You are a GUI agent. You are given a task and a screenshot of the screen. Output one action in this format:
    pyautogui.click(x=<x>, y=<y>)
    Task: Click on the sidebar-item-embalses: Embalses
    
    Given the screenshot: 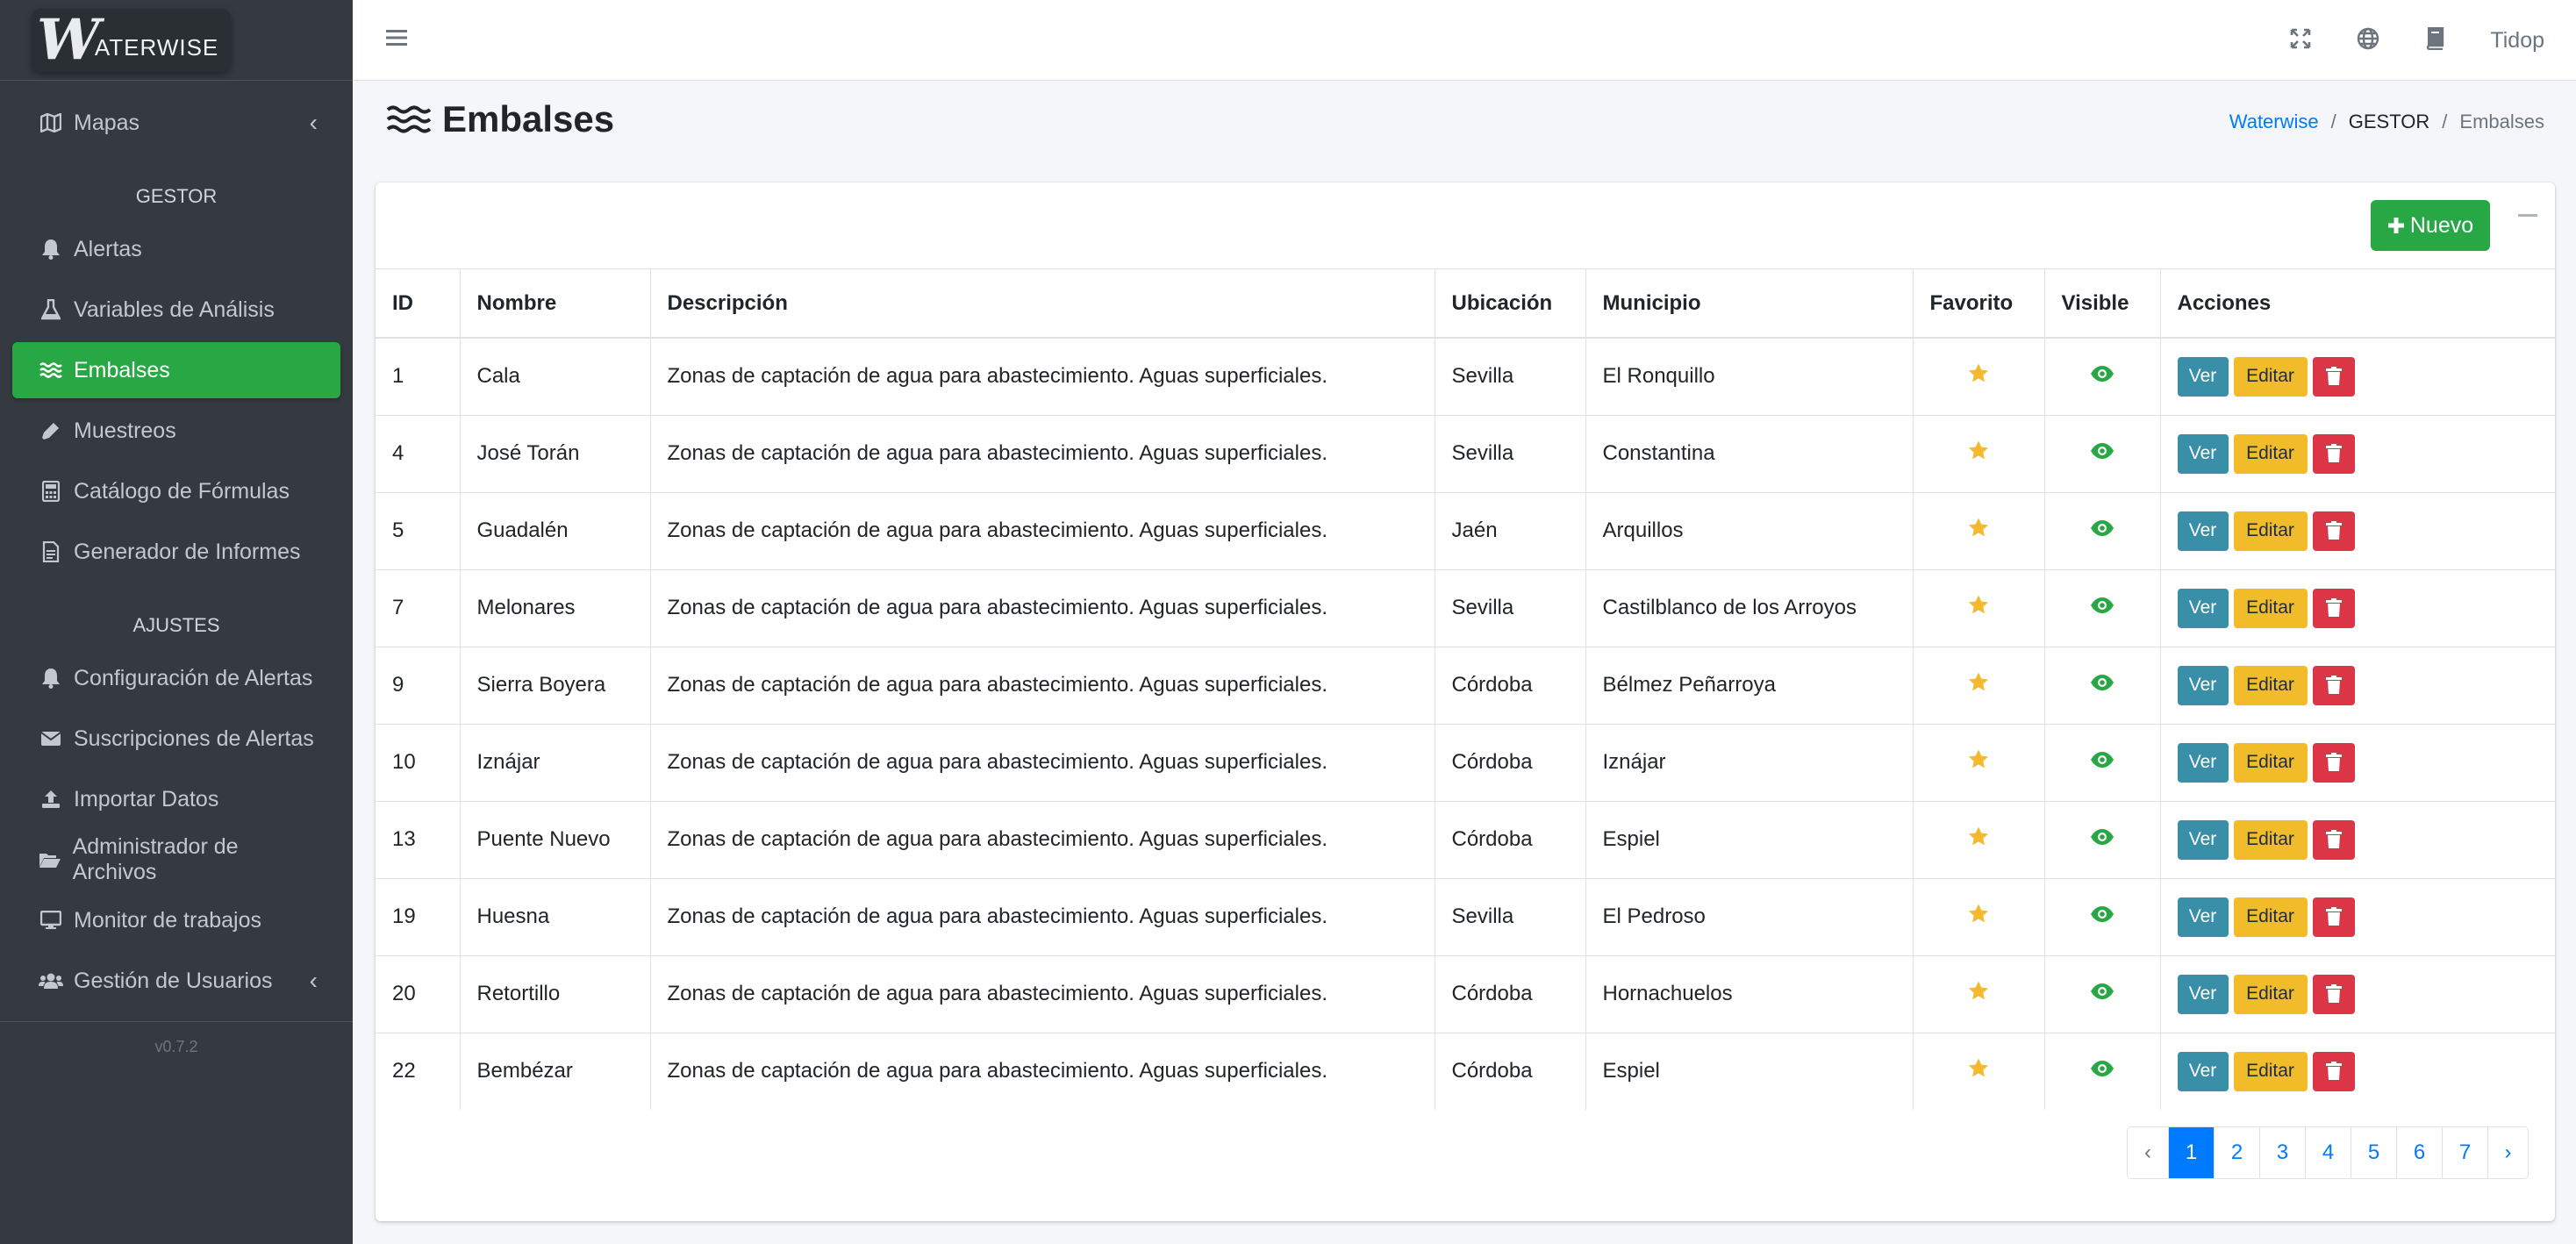 What is the action you would take?
    pyautogui.click(x=176, y=370)
    